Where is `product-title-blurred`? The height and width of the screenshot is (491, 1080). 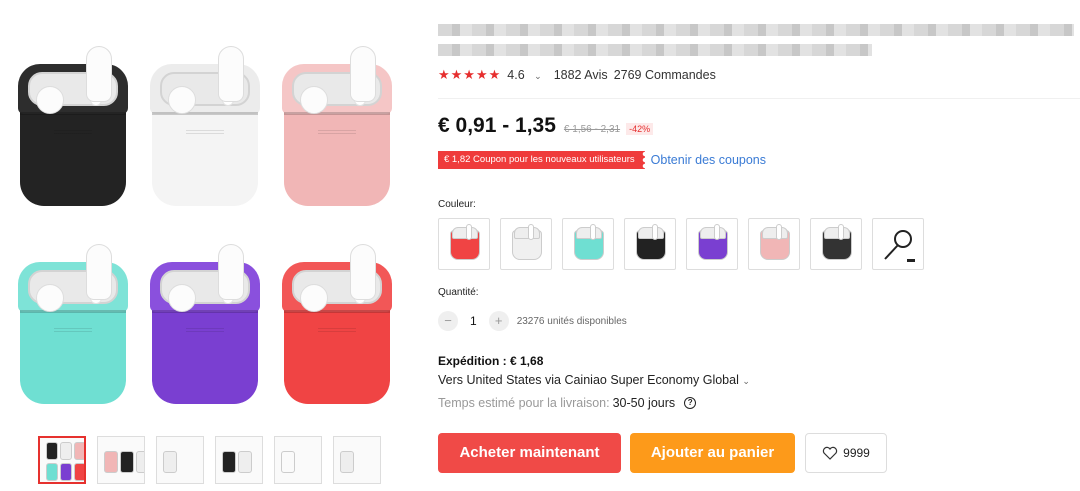
product-title-blurred is located at coordinates (756, 30).